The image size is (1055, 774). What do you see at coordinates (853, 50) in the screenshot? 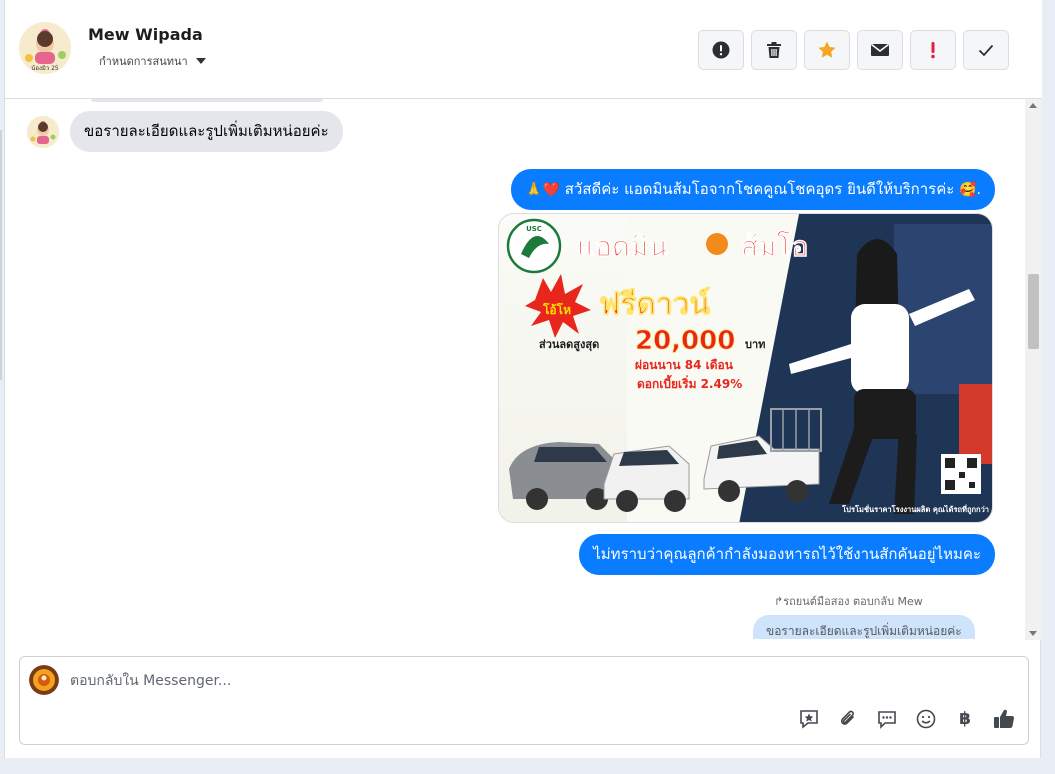
I see `conversation-toolbar` at bounding box center [853, 50].